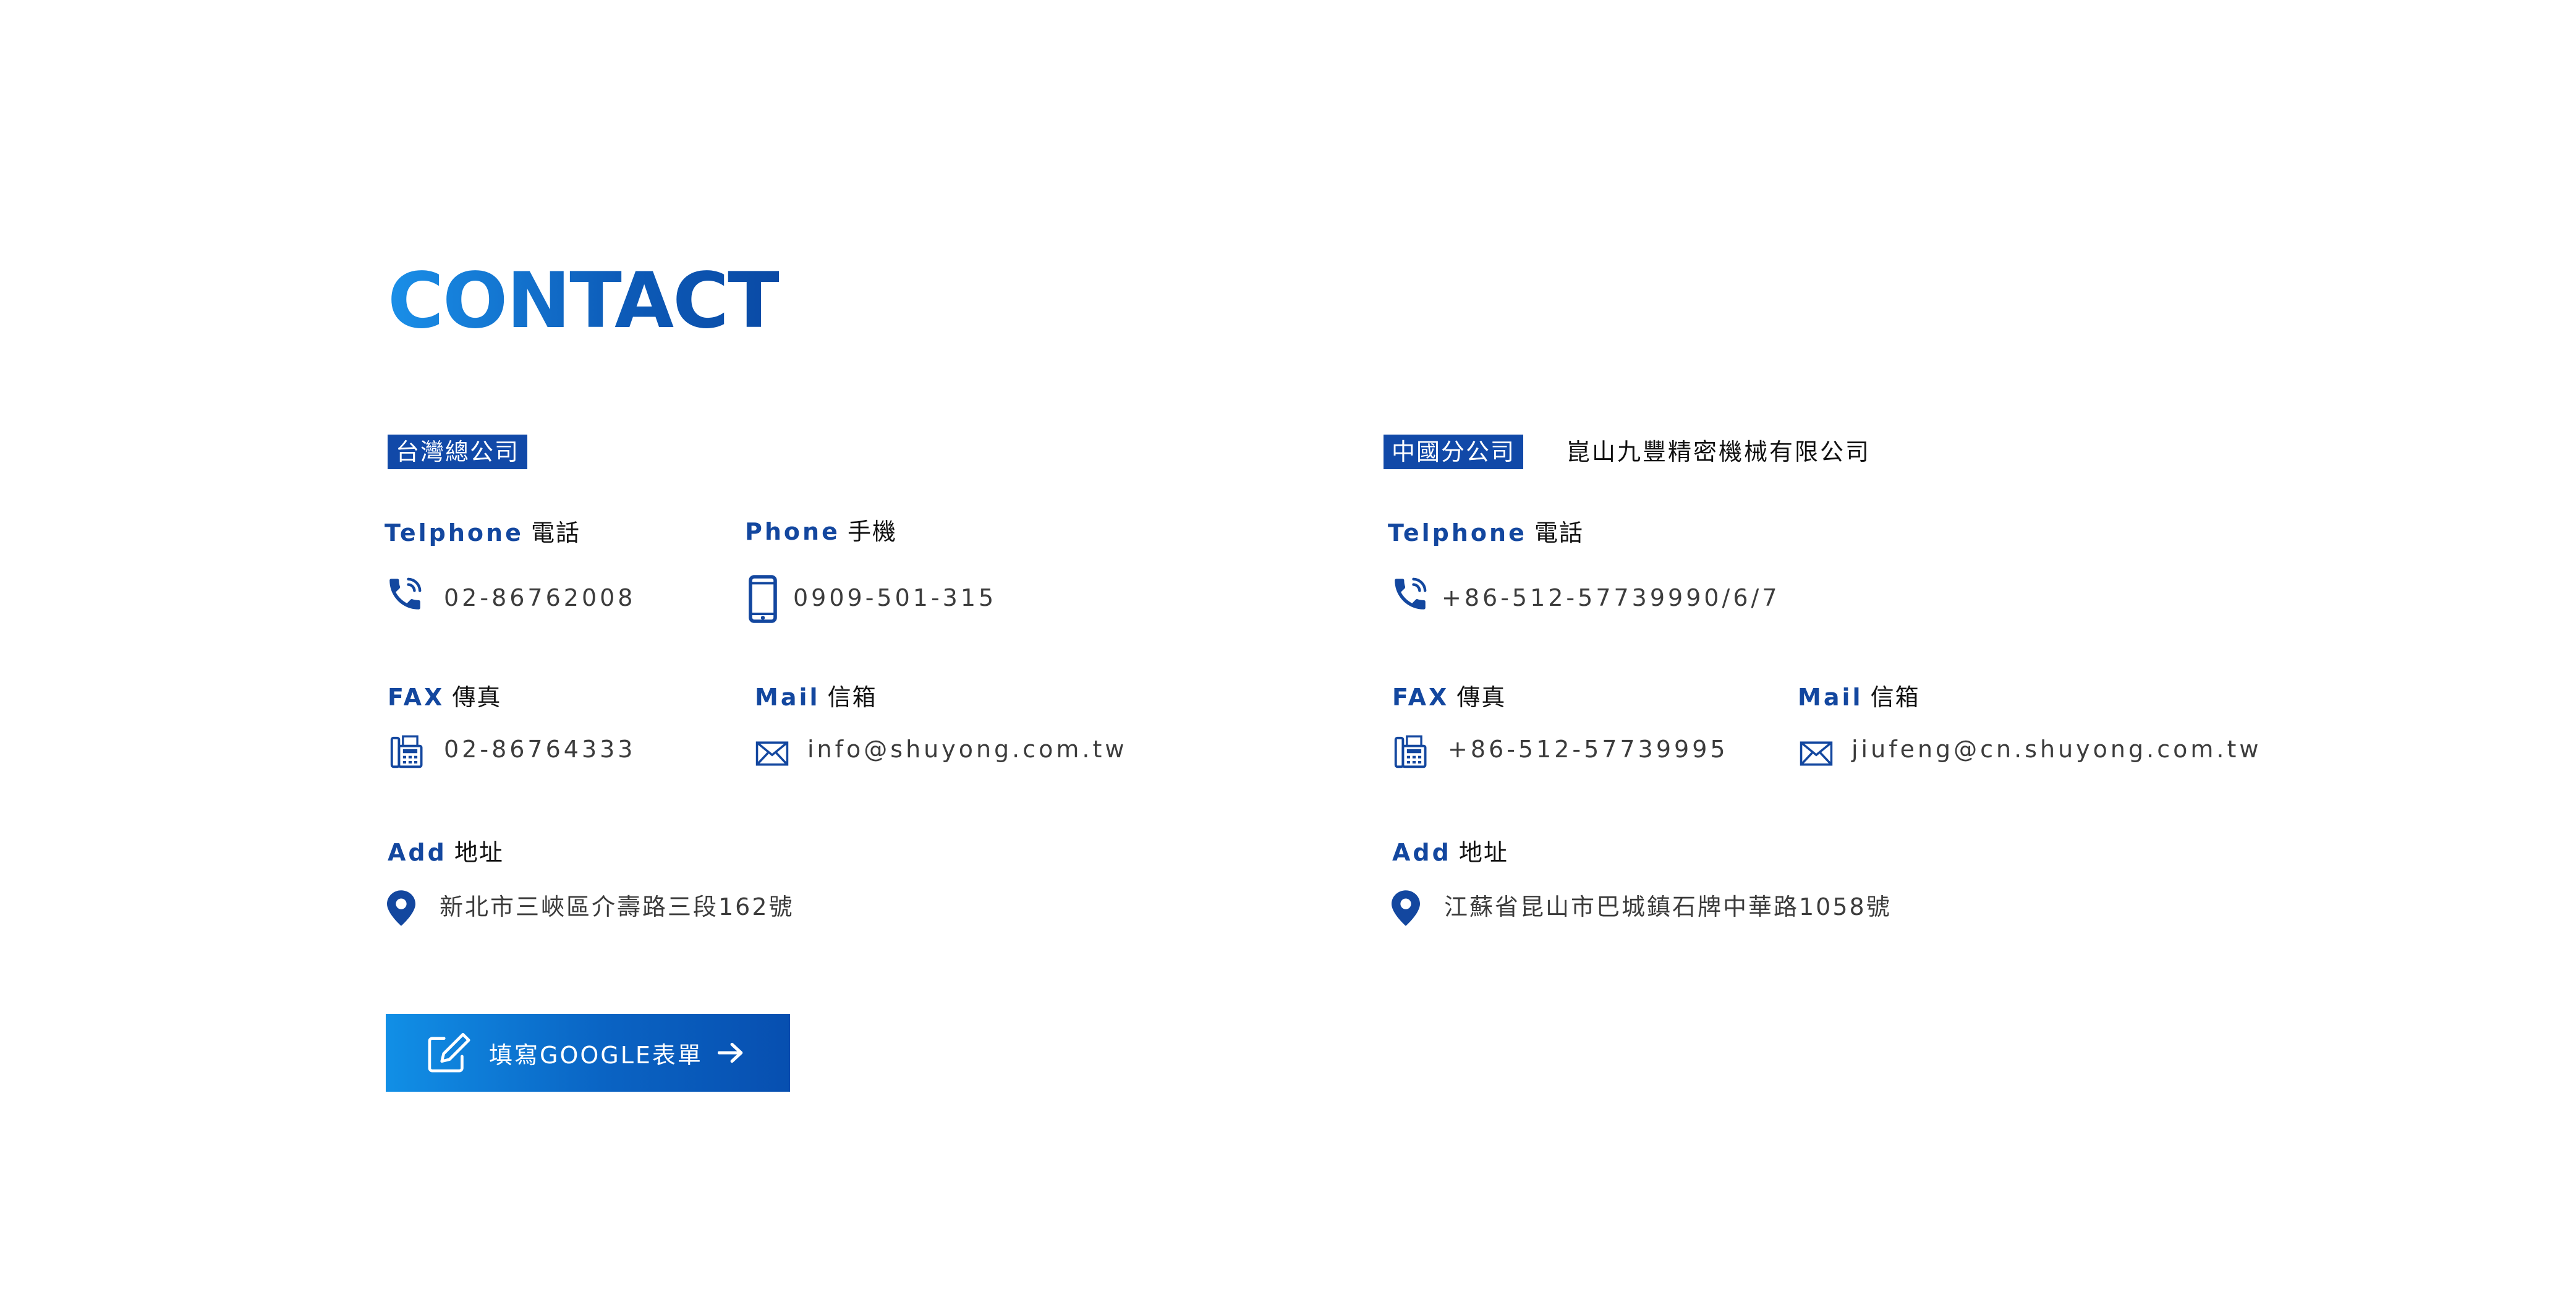 The image size is (2576, 1305). Describe the element at coordinates (1830, 697) in the screenshot. I see `china-mail-label-en: Mail` at that location.